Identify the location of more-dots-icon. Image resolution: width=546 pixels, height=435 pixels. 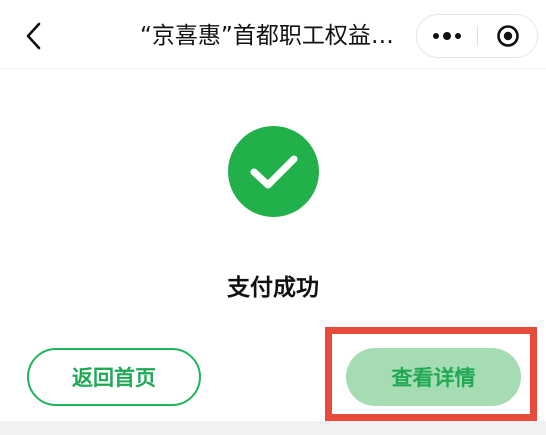
(447, 36).